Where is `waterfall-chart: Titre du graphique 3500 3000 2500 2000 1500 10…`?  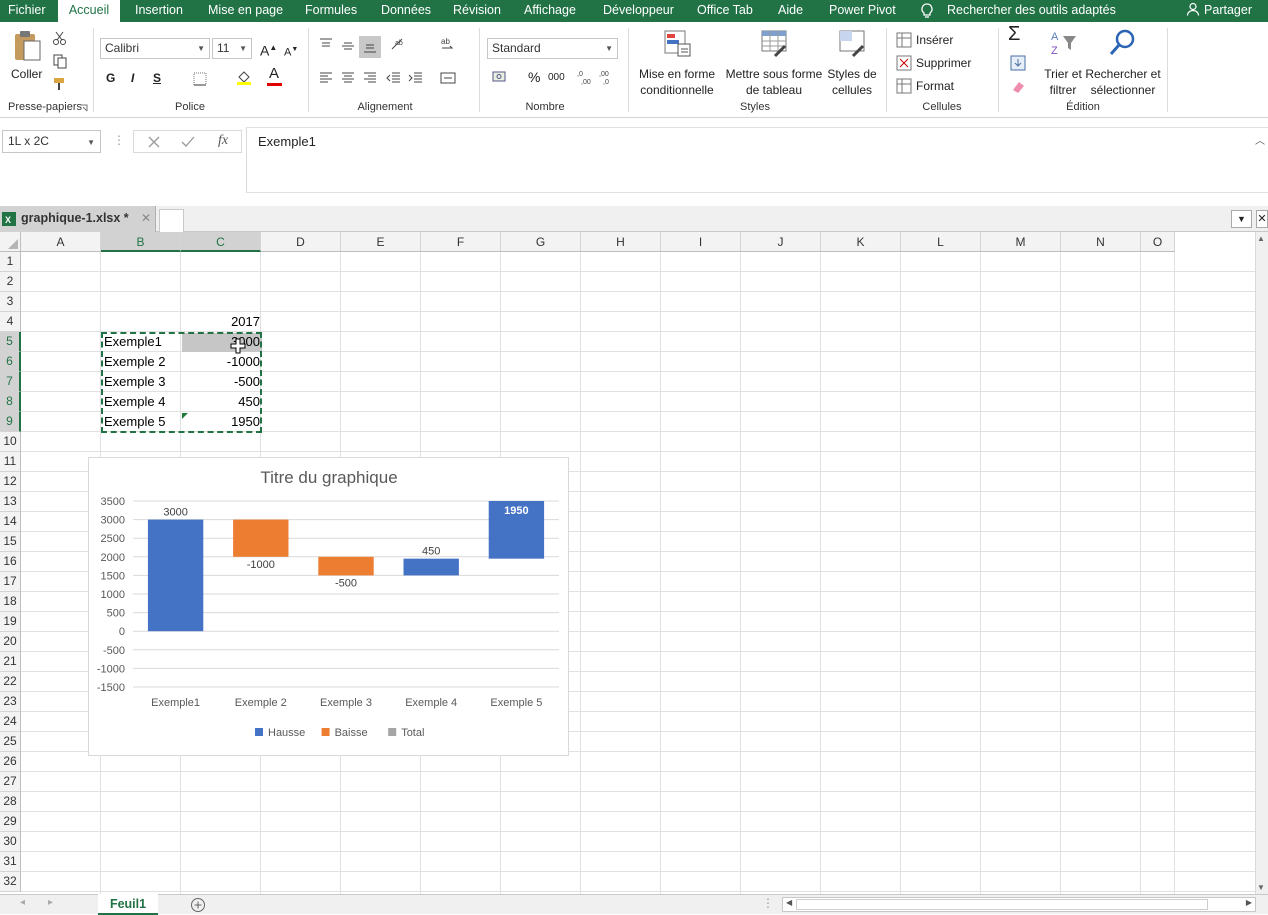
waterfall-chart: Titre du graphique 3500 3000 2500 2000 1500 10… is located at coordinates (328, 606).